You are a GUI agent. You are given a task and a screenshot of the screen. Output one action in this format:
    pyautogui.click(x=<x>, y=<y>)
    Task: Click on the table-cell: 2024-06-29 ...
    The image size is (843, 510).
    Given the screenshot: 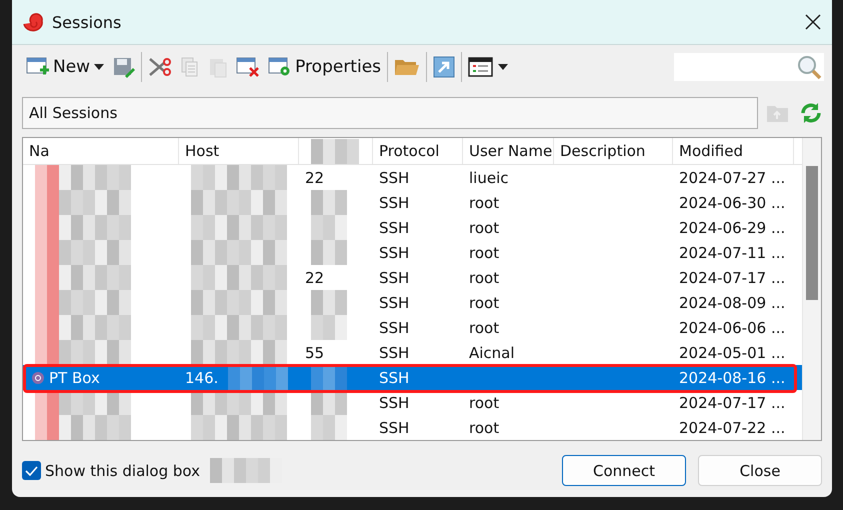 What is the action you would take?
    pyautogui.click(x=732, y=227)
    